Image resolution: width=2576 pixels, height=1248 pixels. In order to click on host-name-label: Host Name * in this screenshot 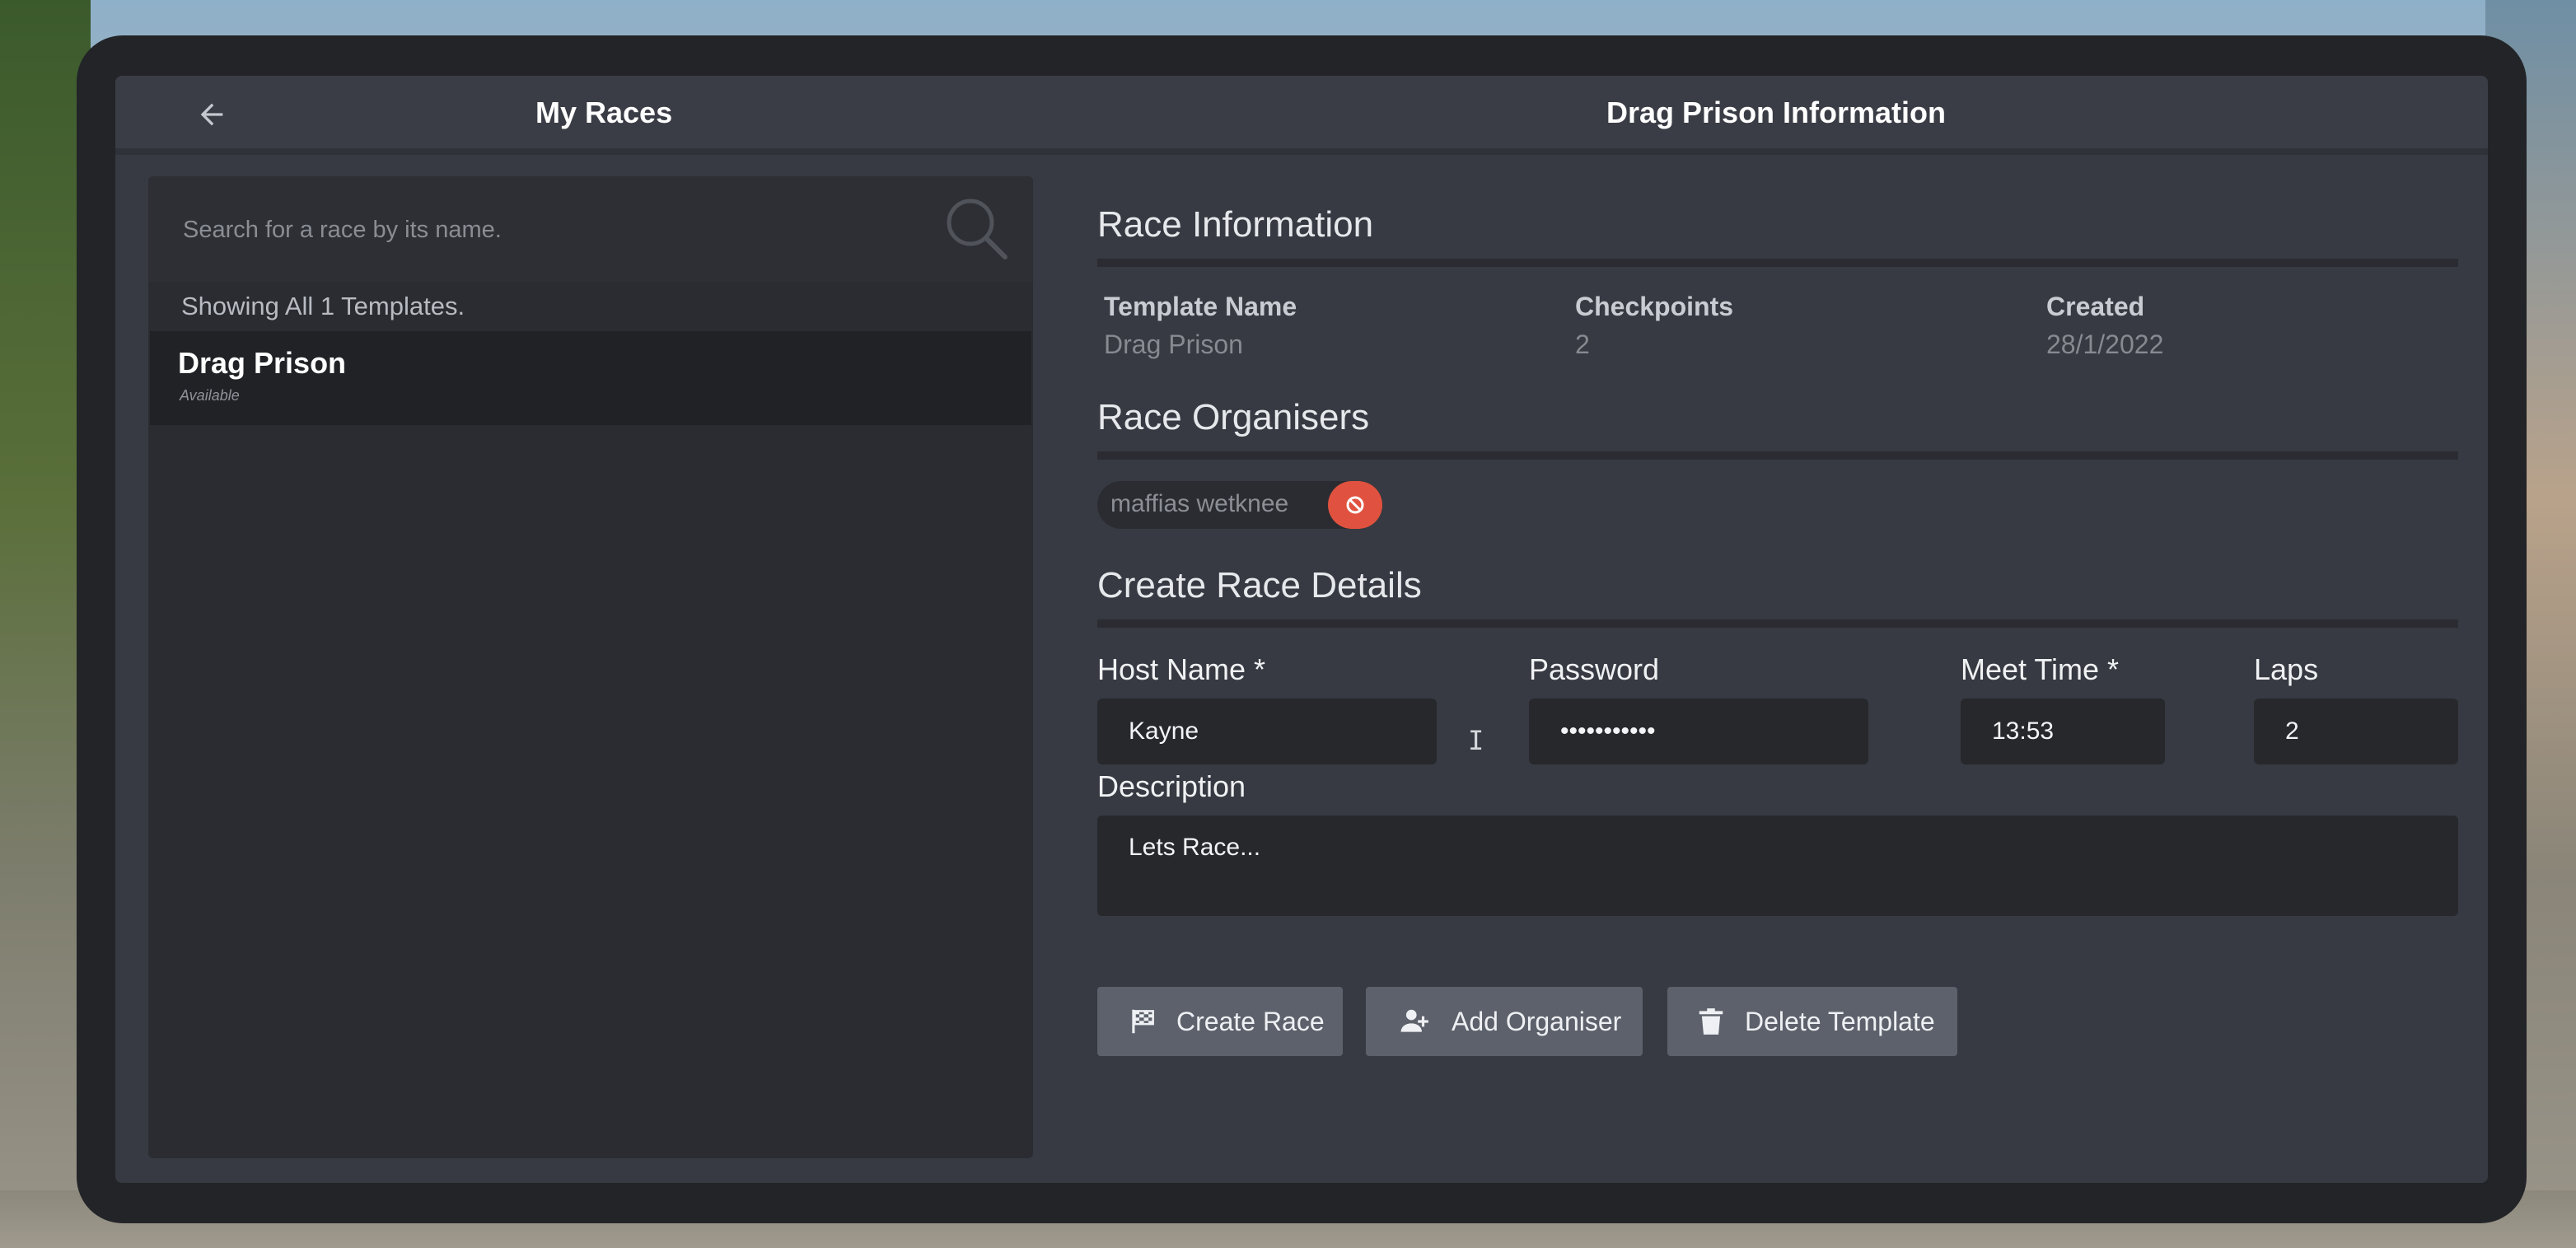, I will do `click(1181, 669)`.